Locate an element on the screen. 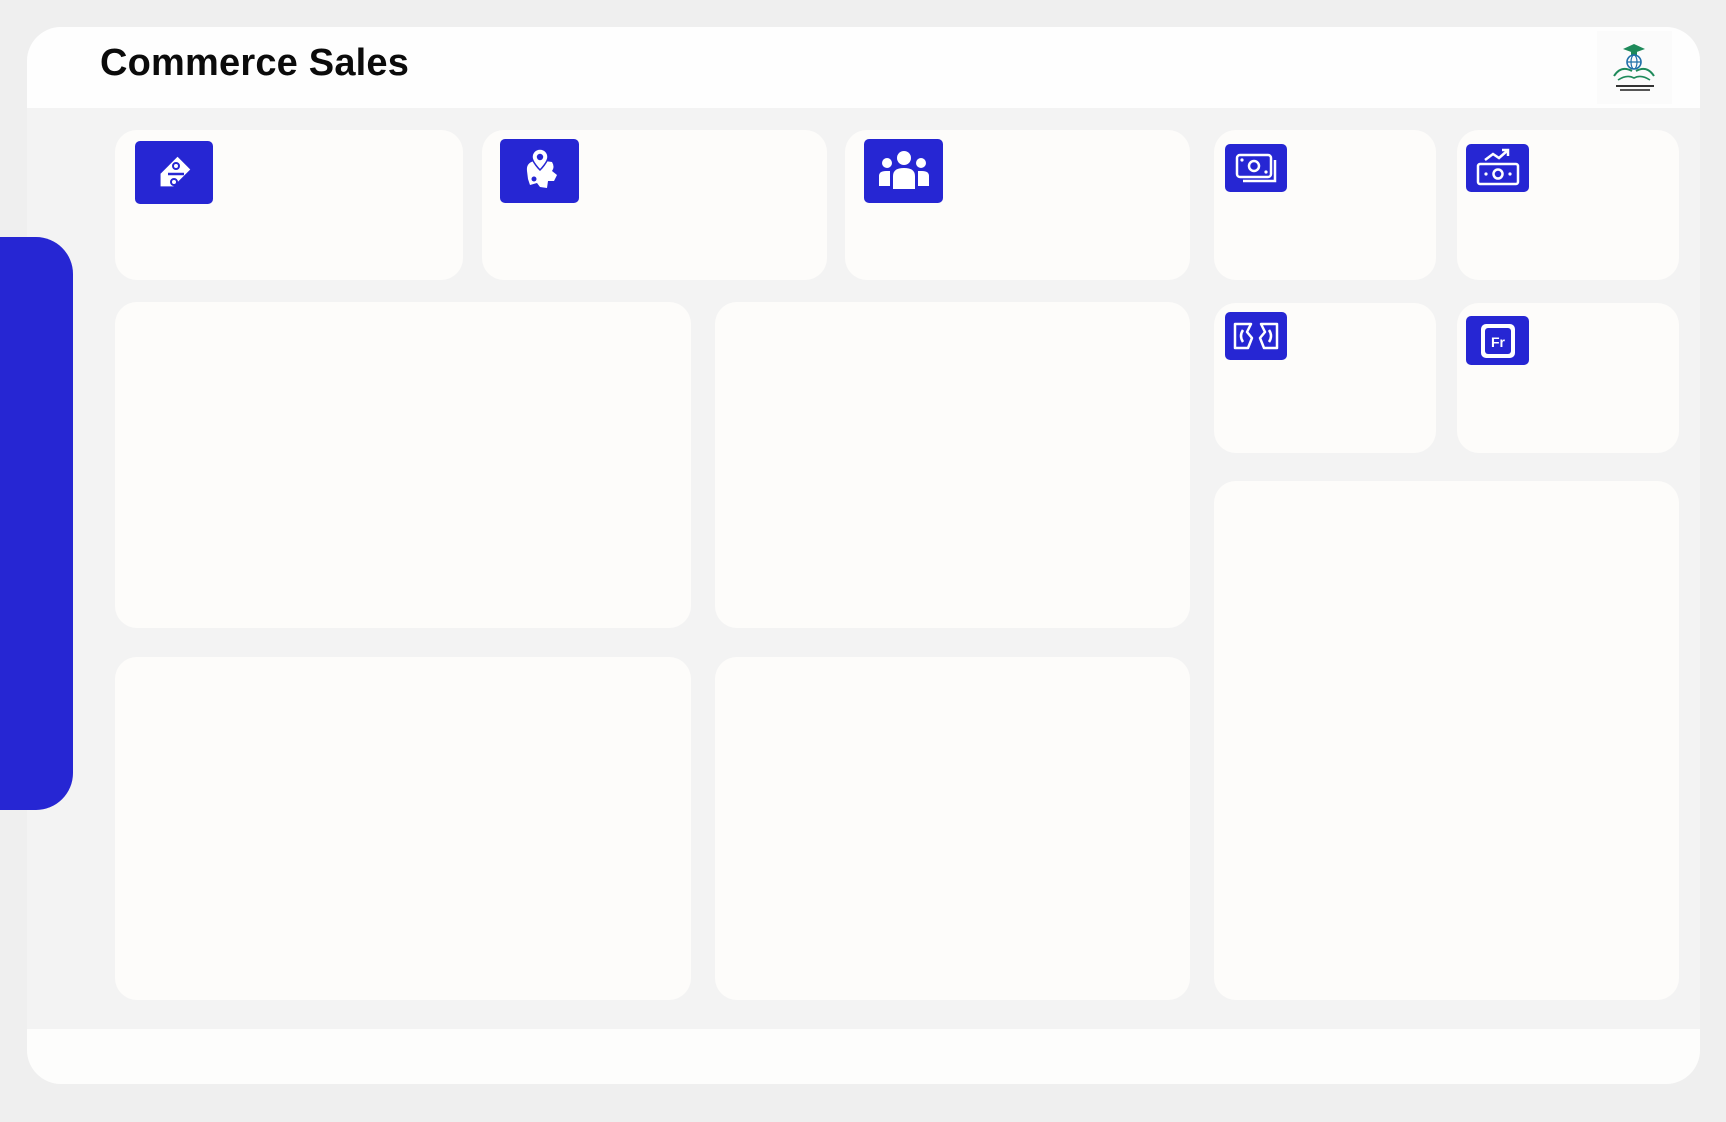 Image resolution: width=1726 pixels, height=1122 pixels. org-logo-icon is located at coordinates (1634, 67).